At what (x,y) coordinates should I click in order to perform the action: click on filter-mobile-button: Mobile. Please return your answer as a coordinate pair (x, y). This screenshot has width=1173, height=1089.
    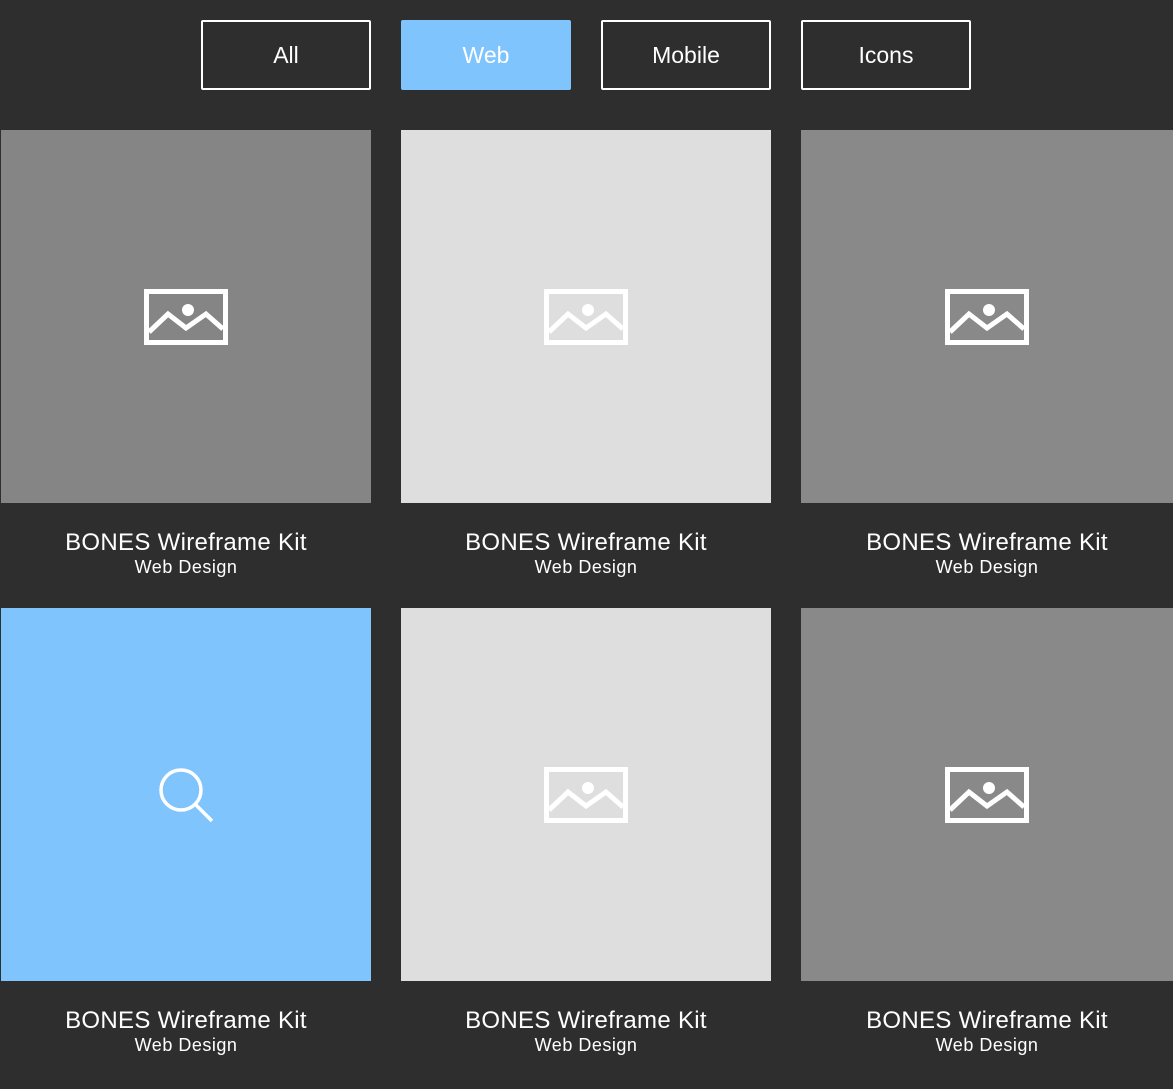
    Looking at the image, I should click on (686, 55).